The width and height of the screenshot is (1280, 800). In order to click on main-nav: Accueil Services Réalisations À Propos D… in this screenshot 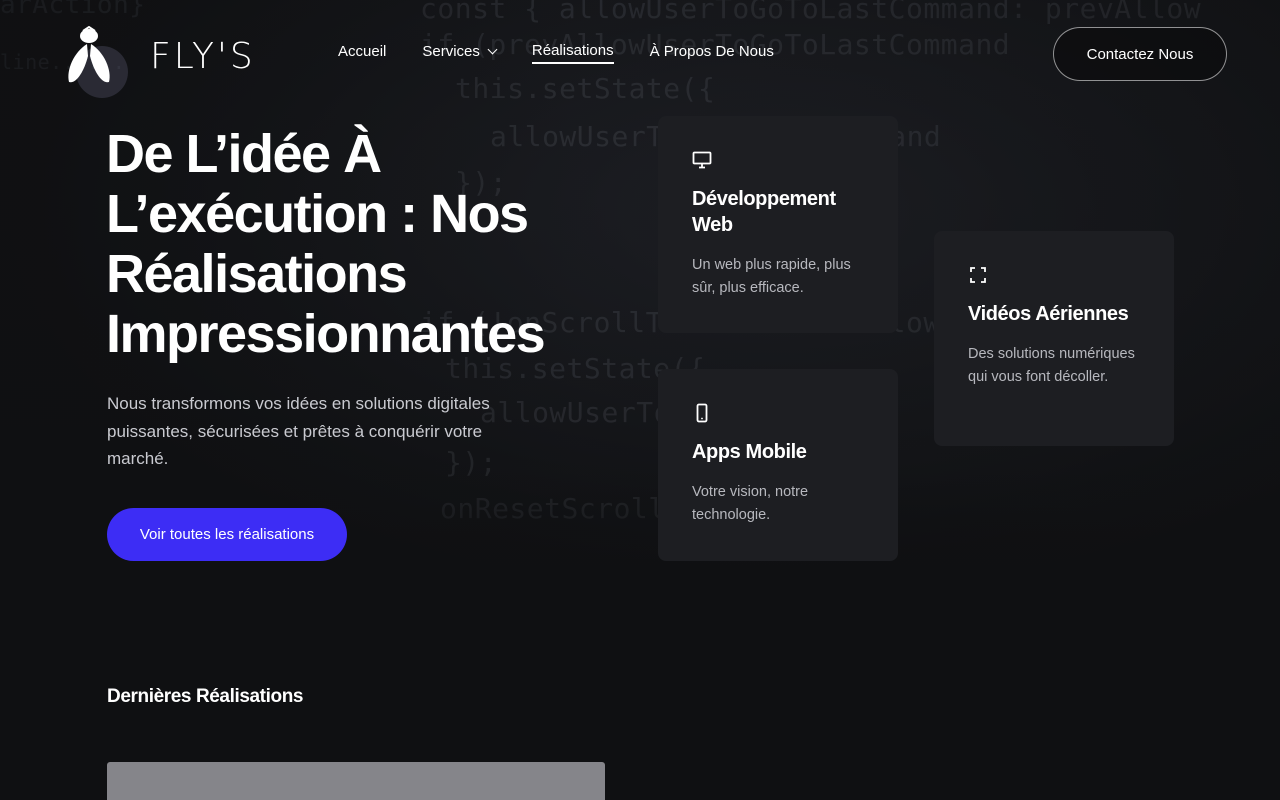, I will do `click(574, 53)`.